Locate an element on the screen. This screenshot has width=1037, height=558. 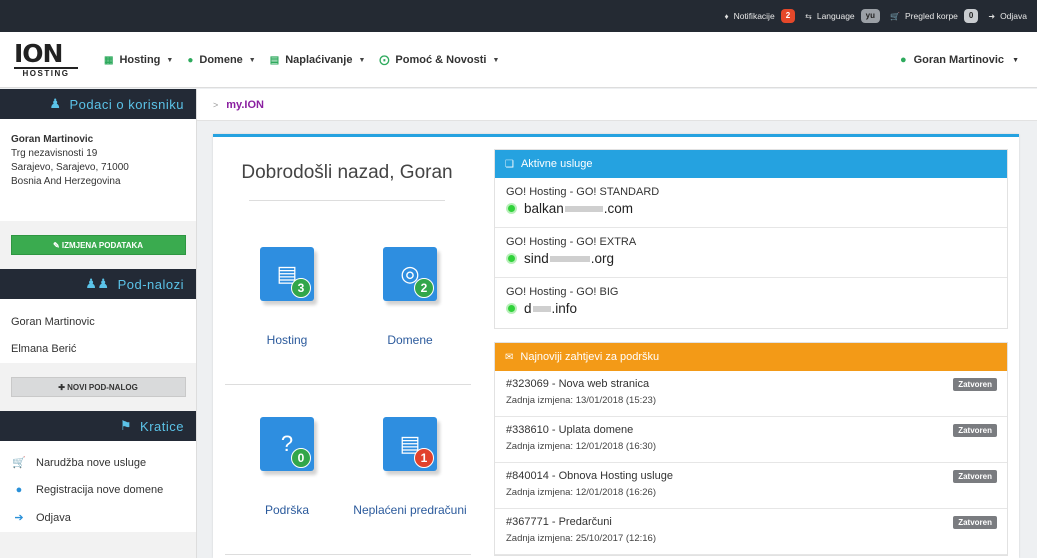
notifications-link: ♦ Notifikacije 2 is located at coordinates (760, 16).